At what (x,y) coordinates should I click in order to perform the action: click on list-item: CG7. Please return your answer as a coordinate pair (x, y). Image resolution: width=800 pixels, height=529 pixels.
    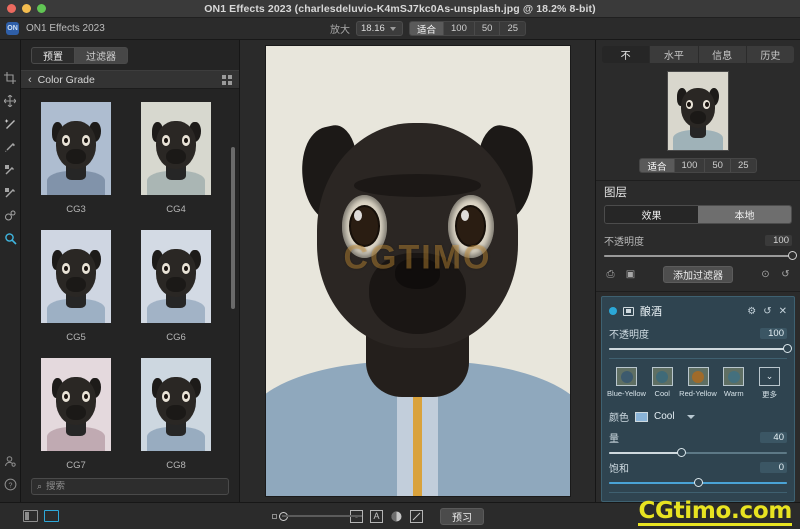
    Looking at the image, I should click on (76, 412).